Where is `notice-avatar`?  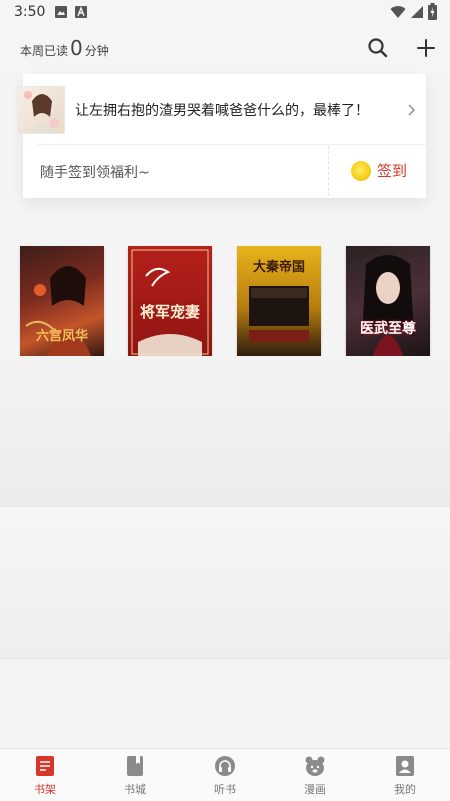 notice-avatar is located at coordinates (41, 110).